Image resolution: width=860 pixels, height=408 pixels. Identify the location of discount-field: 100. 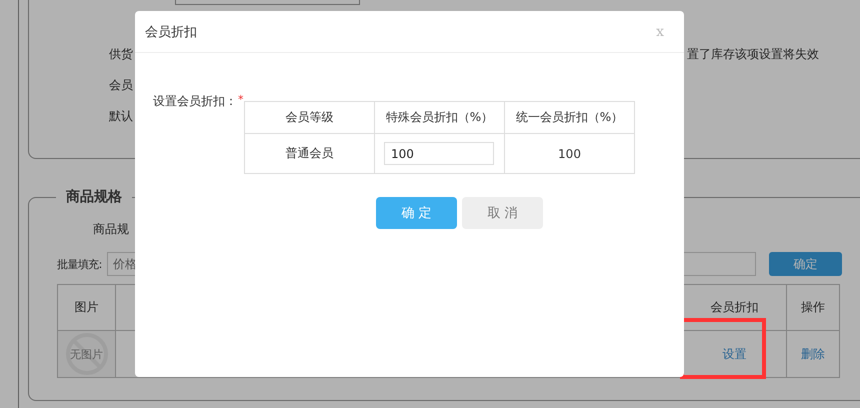
(439, 153).